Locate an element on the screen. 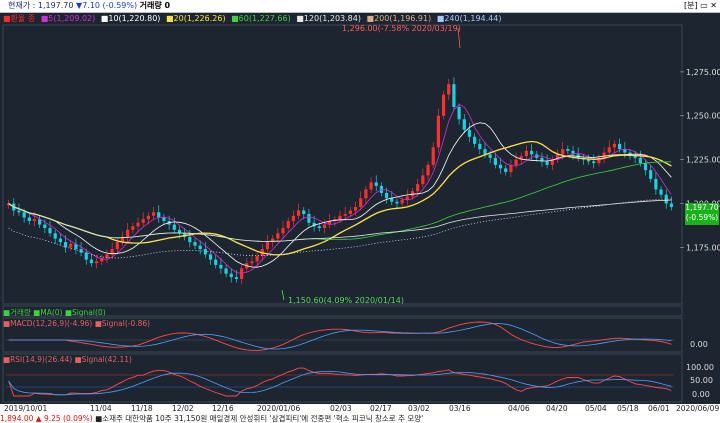 This screenshot has height=423, width=720. date-label: 05/04 is located at coordinates (596, 408).